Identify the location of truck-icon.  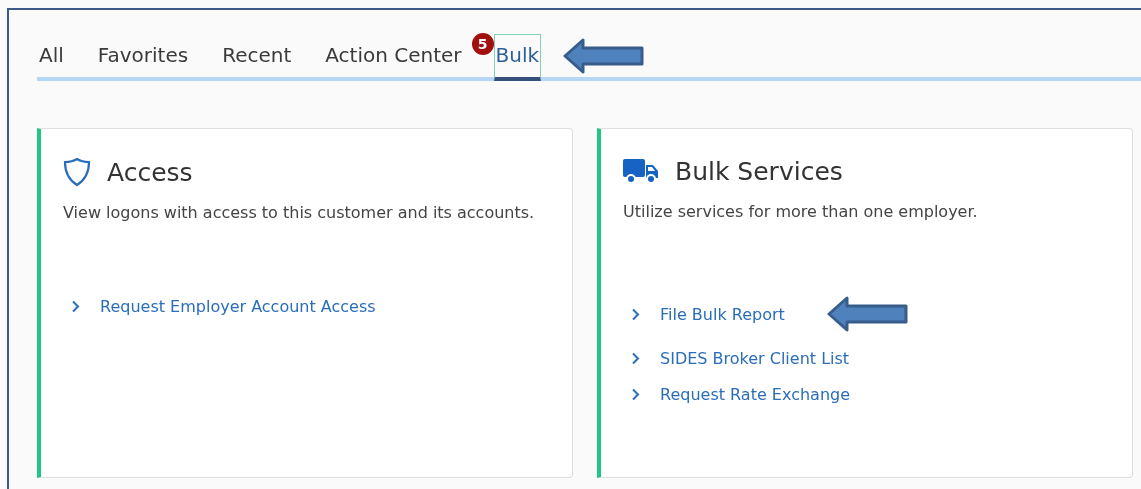
(641, 171).